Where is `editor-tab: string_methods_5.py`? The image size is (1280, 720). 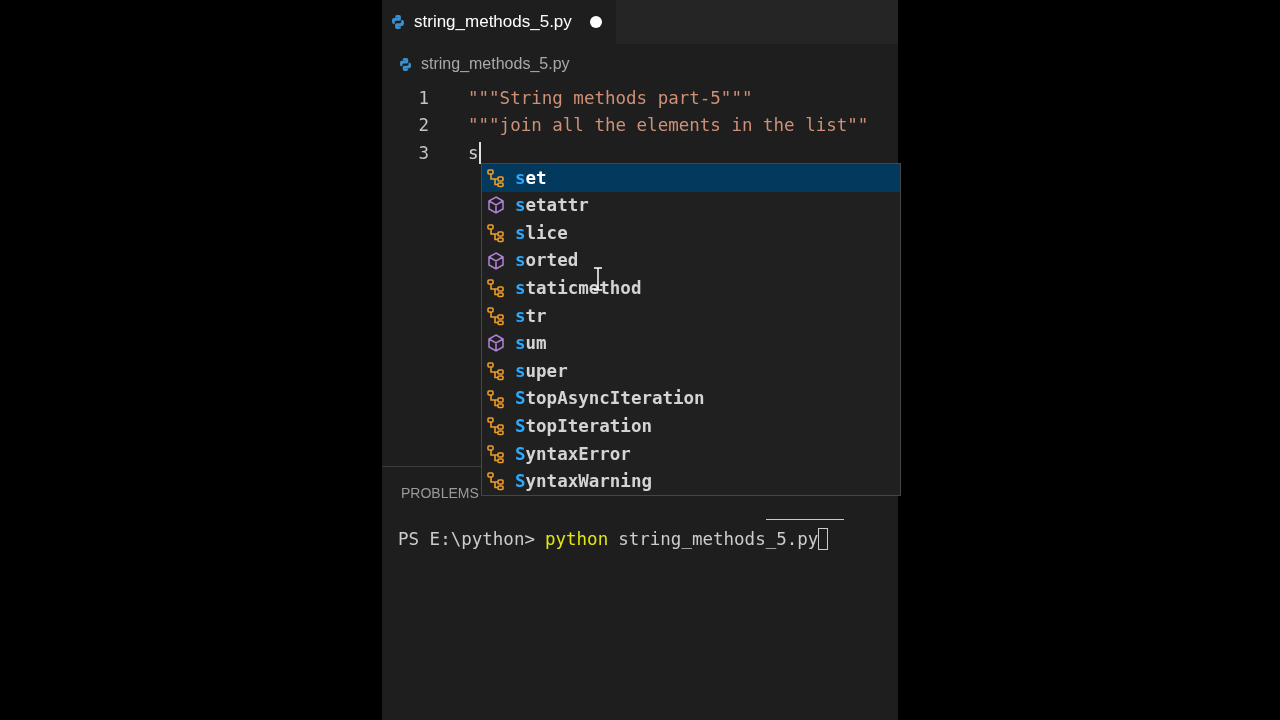 editor-tab: string_methods_5.py is located at coordinates (499, 22).